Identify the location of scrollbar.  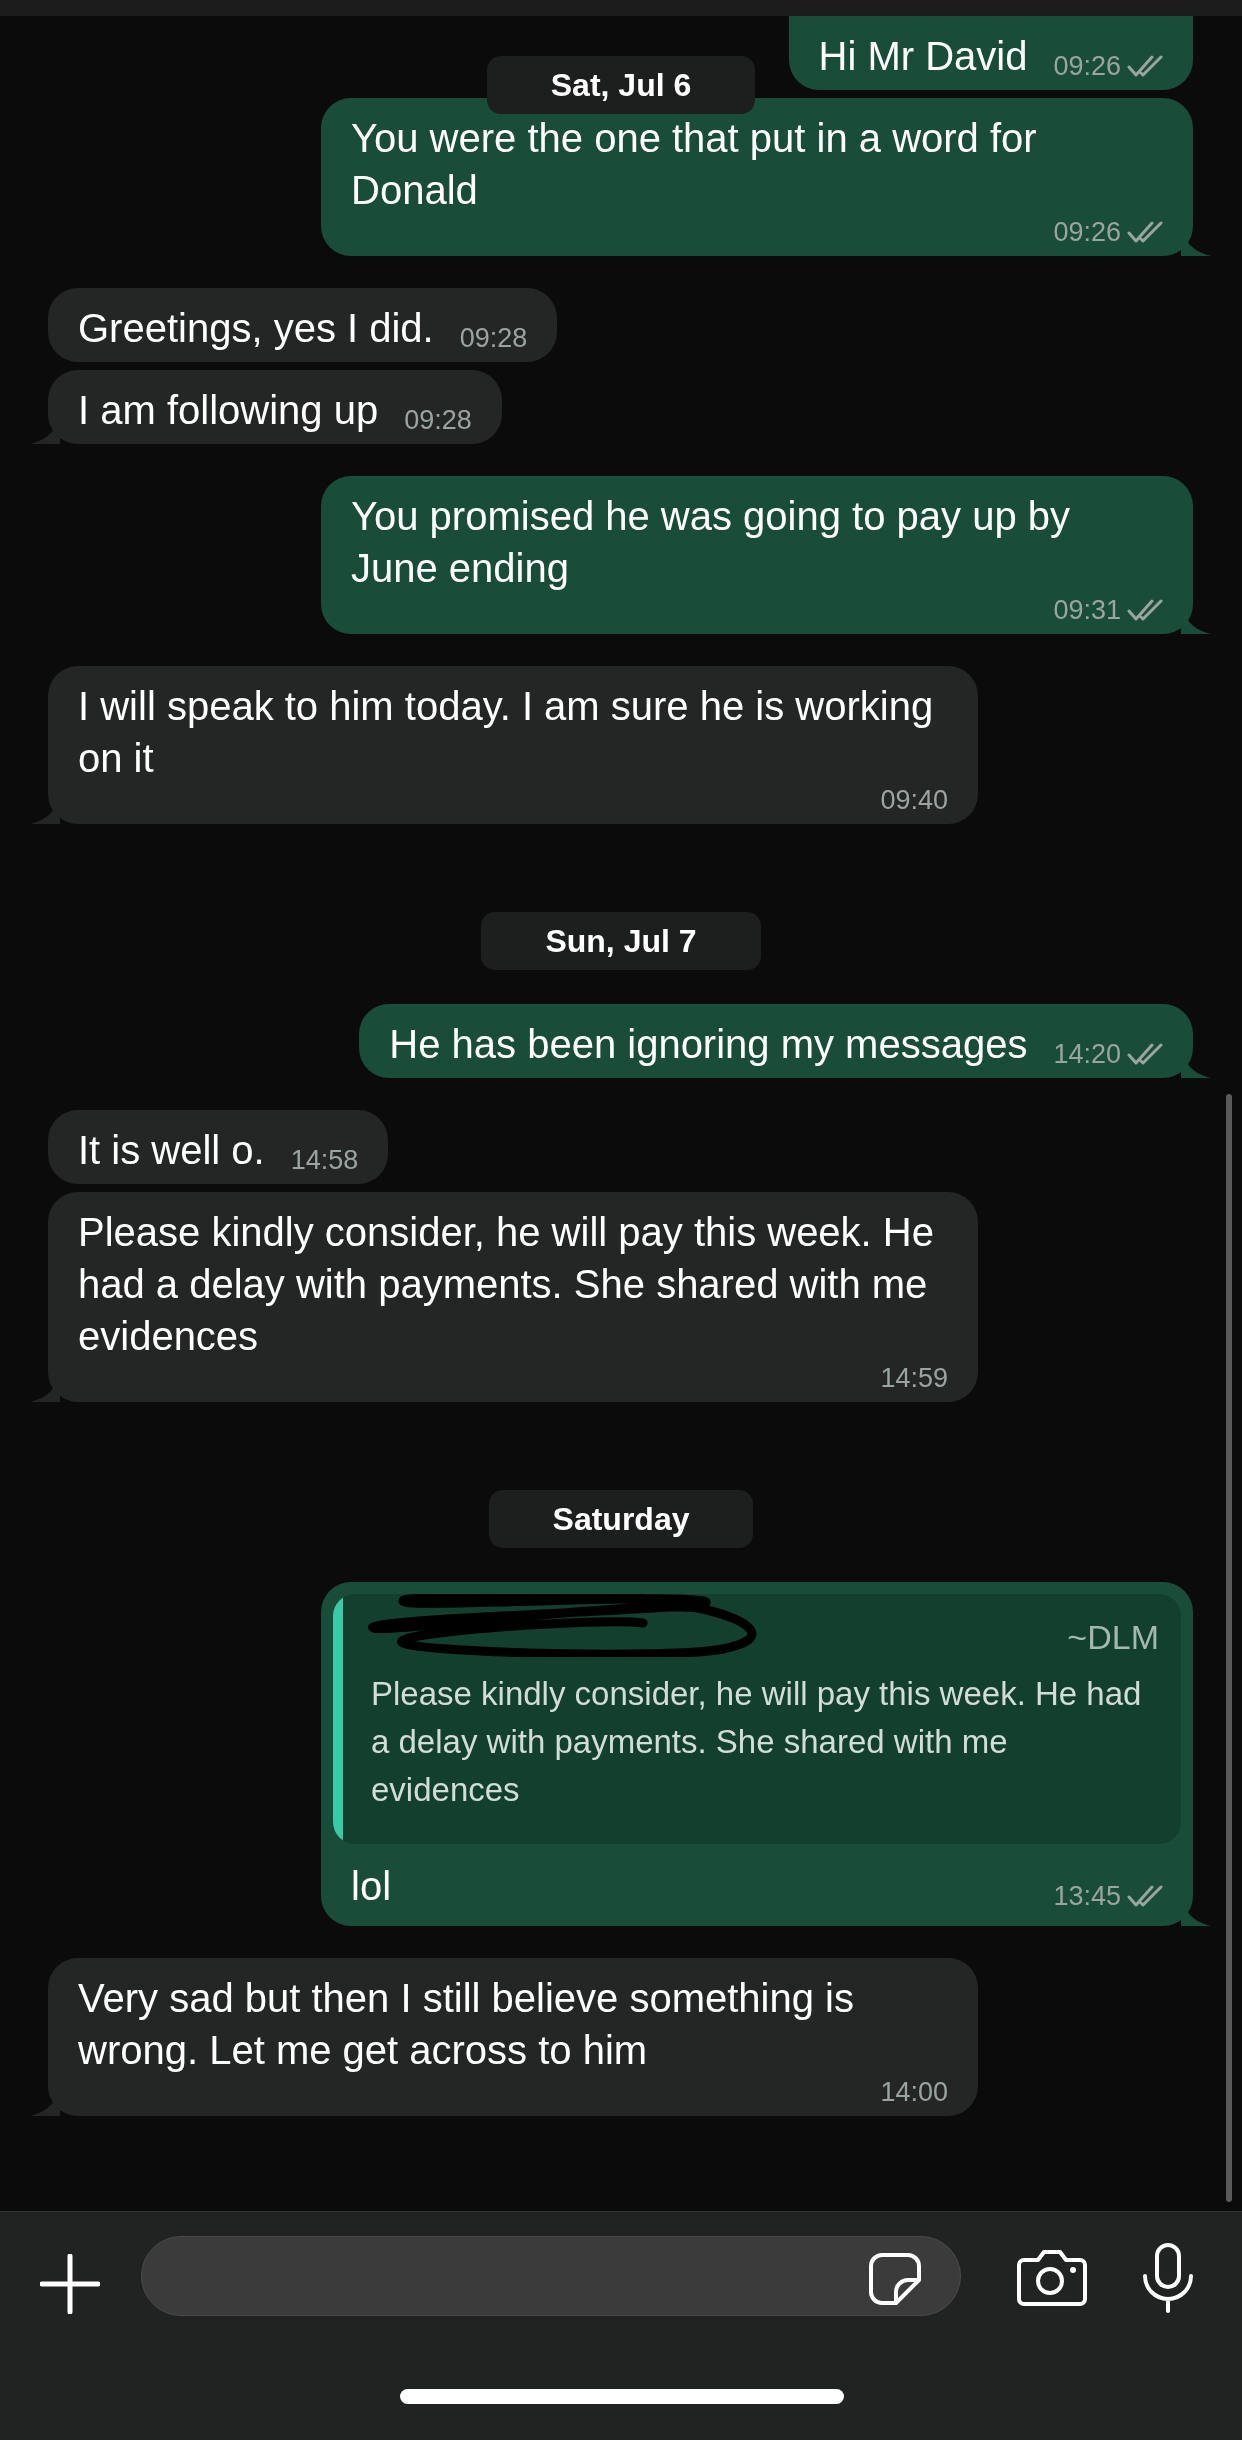
(1229, 1648).